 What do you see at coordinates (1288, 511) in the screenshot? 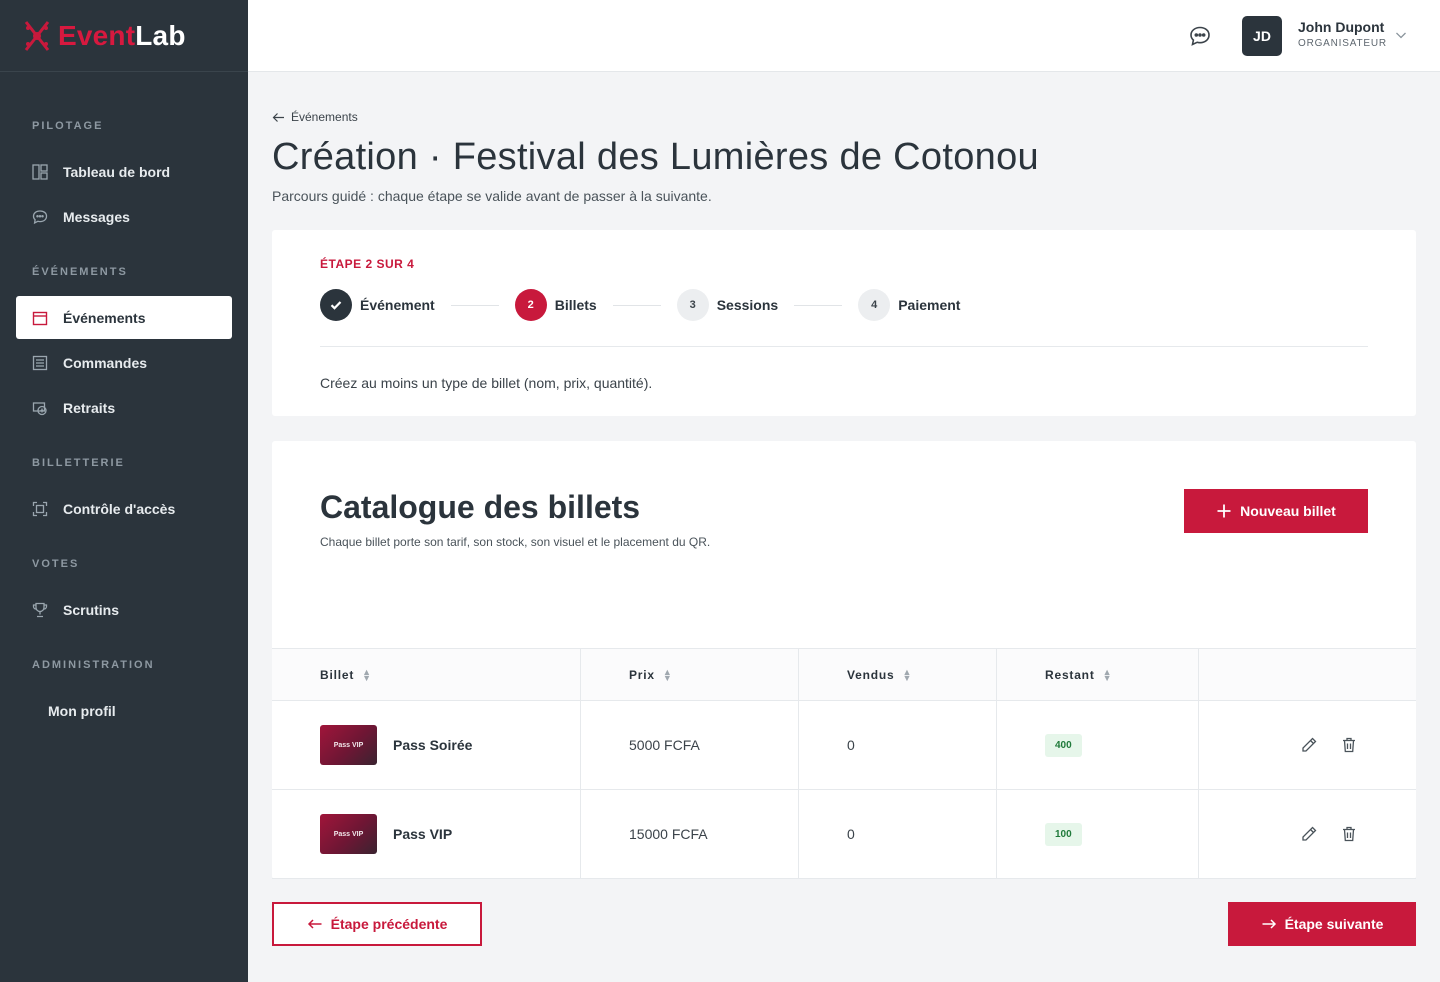
I see `new-ticket-label: Nouveau billet` at bounding box center [1288, 511].